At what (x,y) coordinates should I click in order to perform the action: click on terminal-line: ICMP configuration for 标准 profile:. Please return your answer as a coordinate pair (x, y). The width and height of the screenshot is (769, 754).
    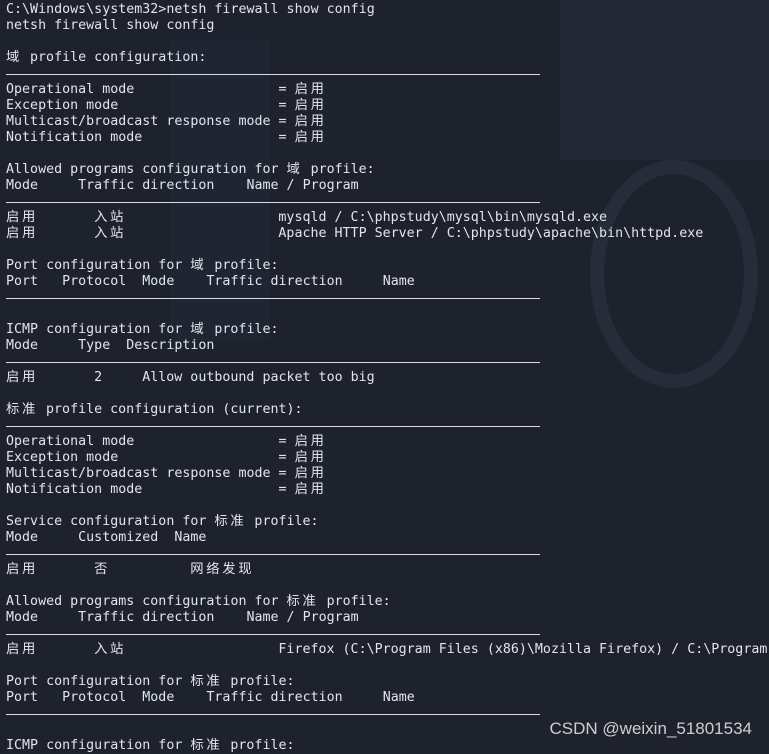
    Looking at the image, I should click on (150, 745).